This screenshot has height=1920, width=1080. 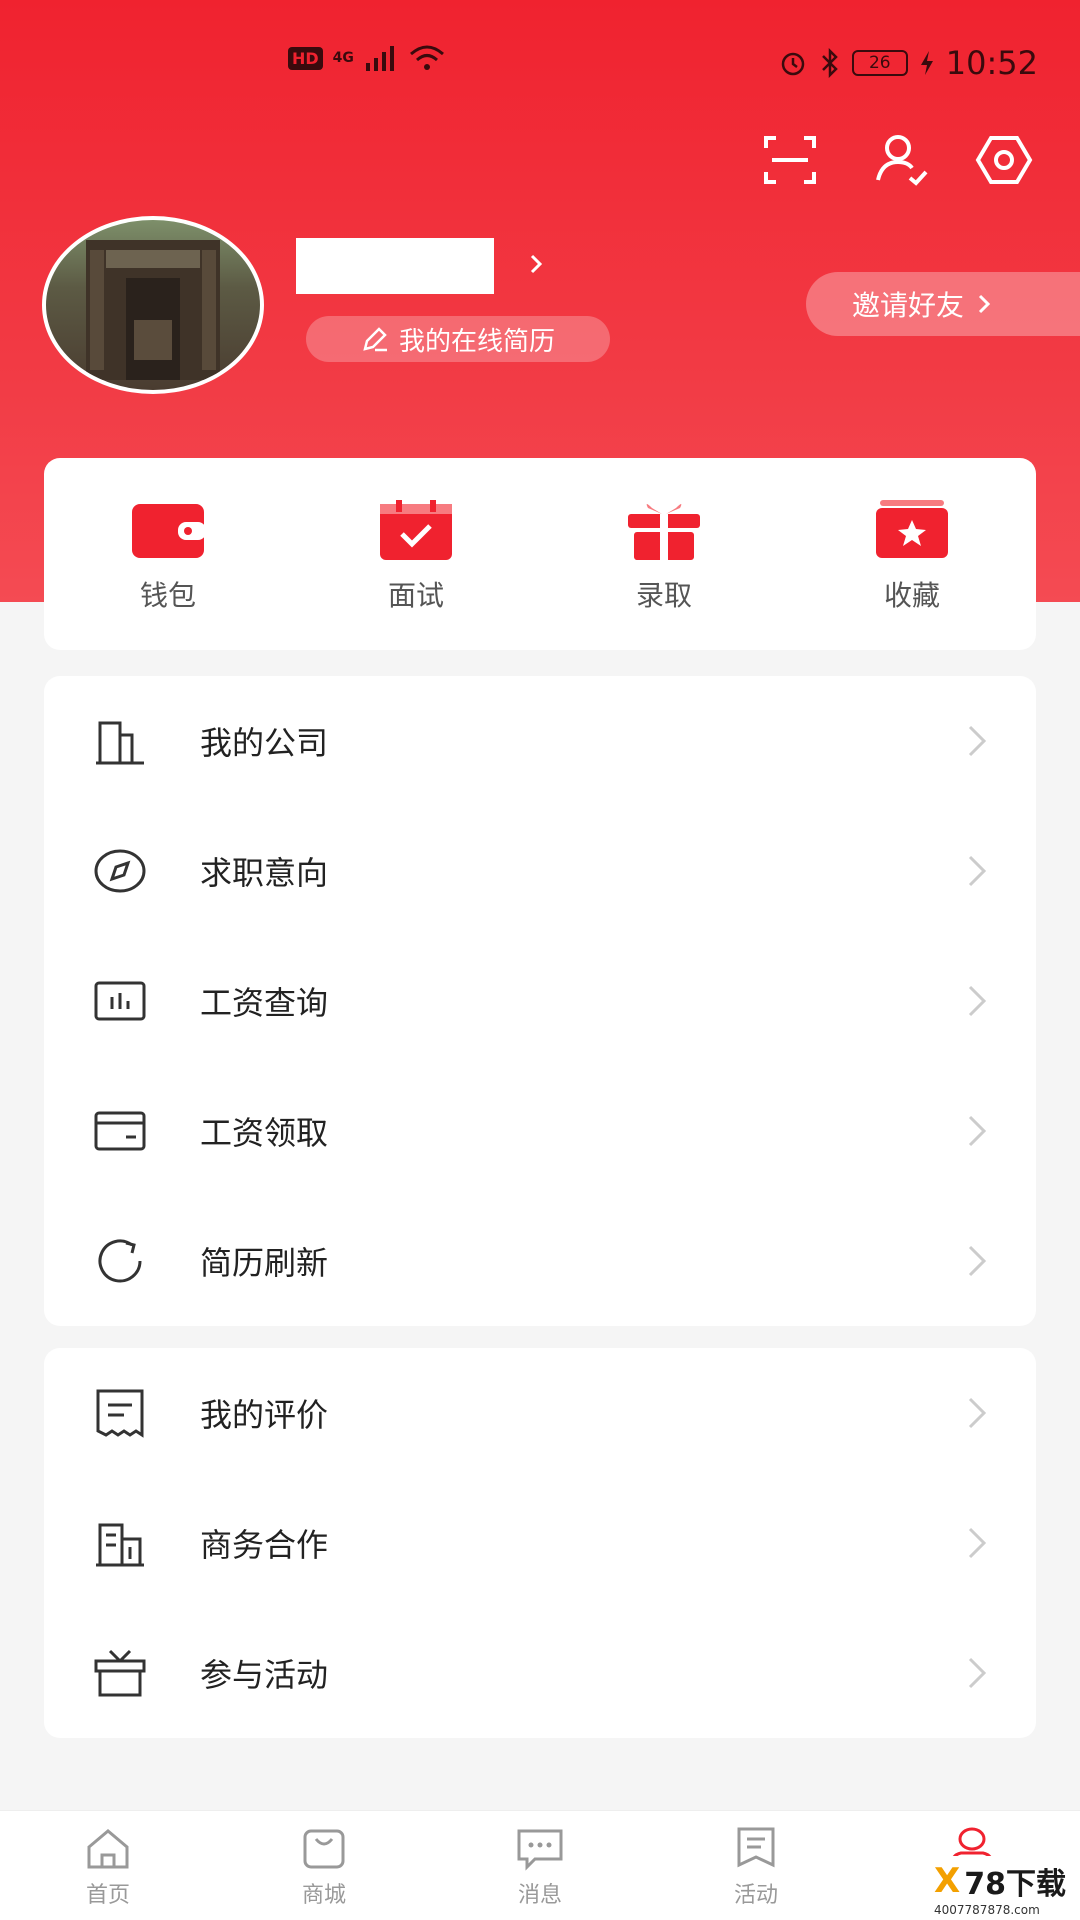 What do you see at coordinates (264, 1263) in the screenshot?
I see `menu-item-label: 简历刷新` at bounding box center [264, 1263].